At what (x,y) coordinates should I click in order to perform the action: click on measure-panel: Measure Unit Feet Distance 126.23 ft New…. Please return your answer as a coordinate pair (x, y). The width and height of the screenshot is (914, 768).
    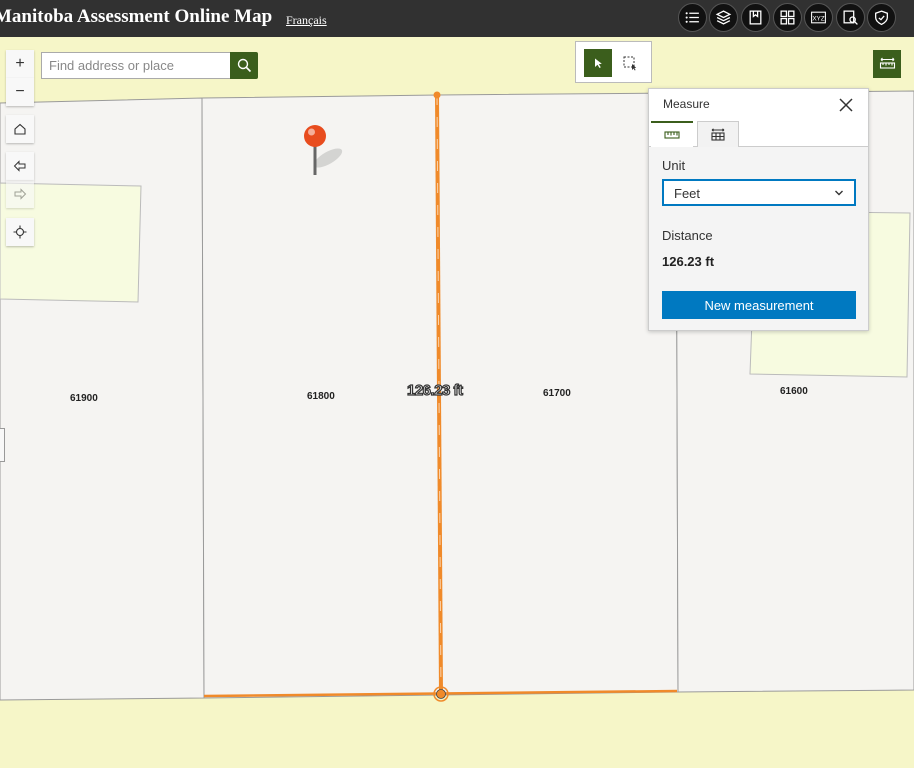
    Looking at the image, I should click on (758, 209).